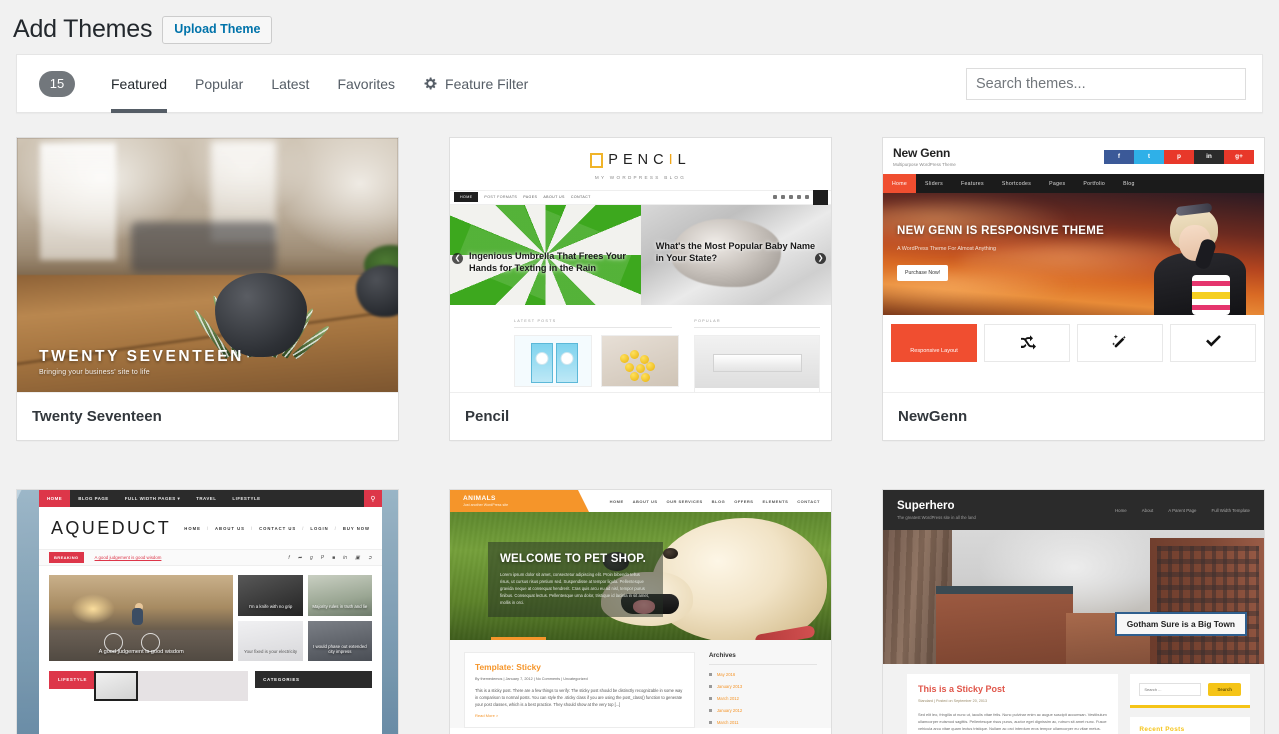  Describe the element at coordinates (1182, 510) in the screenshot. I see `superhero-nav-item-a-parent-page: A Parent Page` at that location.